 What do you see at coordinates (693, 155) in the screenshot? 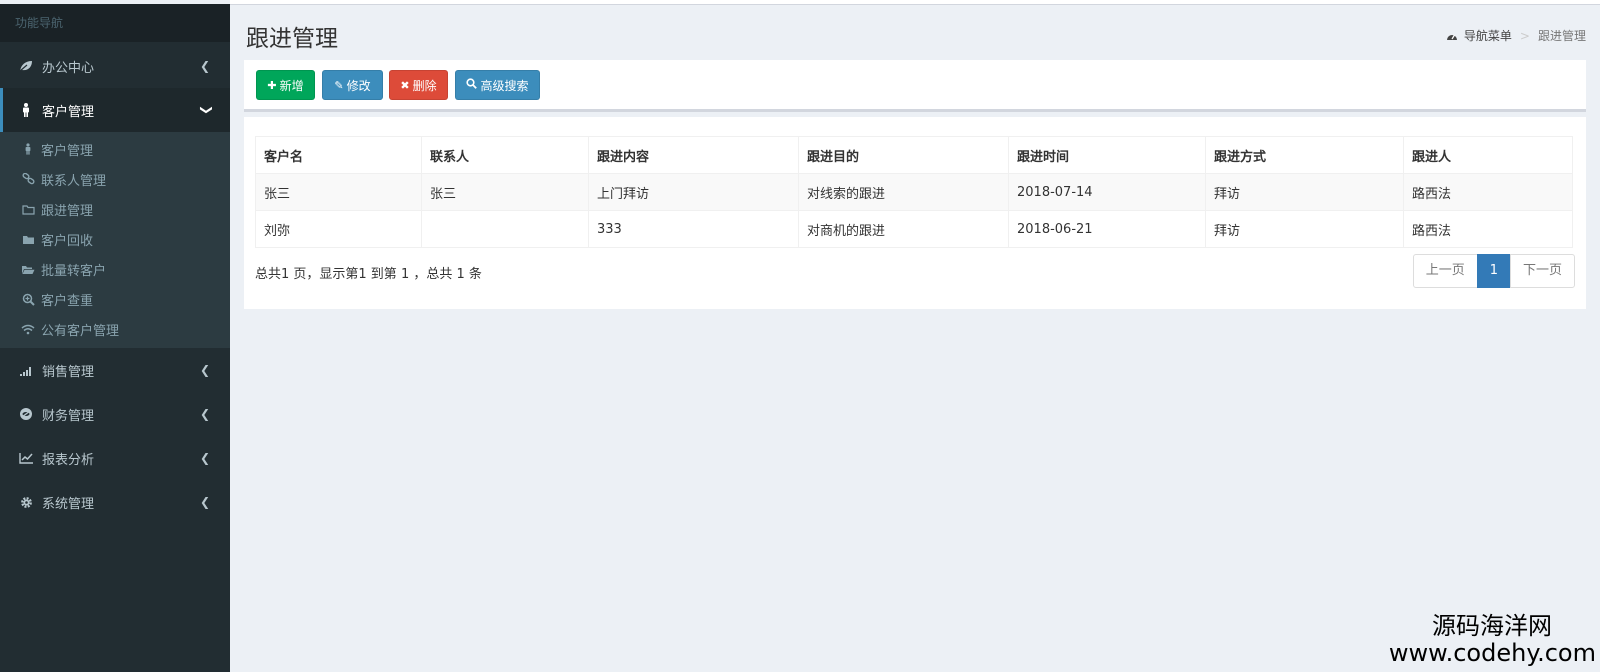
I see `column-header: 跟进内容` at bounding box center [693, 155].